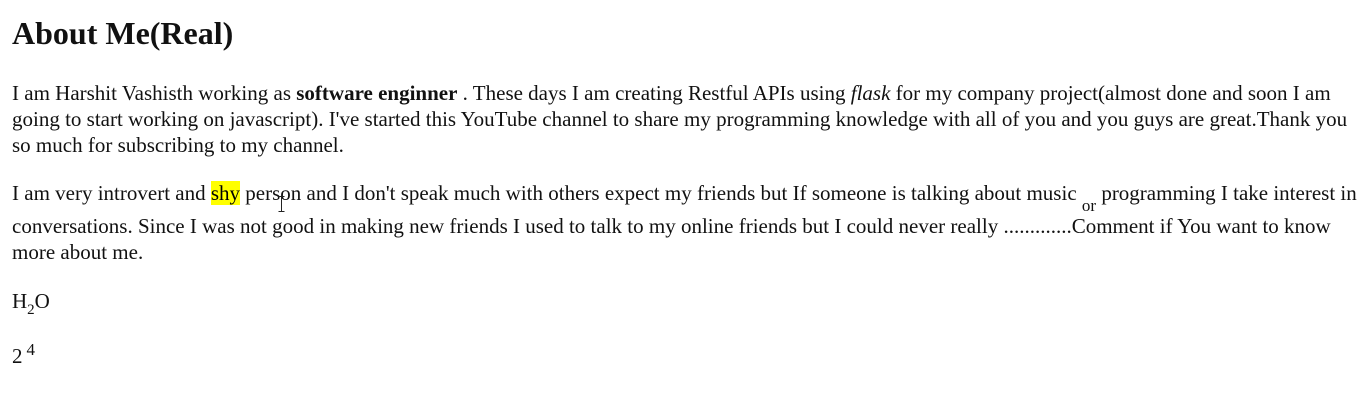  What do you see at coordinates (1089, 206) in the screenshot?
I see `subscript-word: or` at bounding box center [1089, 206].